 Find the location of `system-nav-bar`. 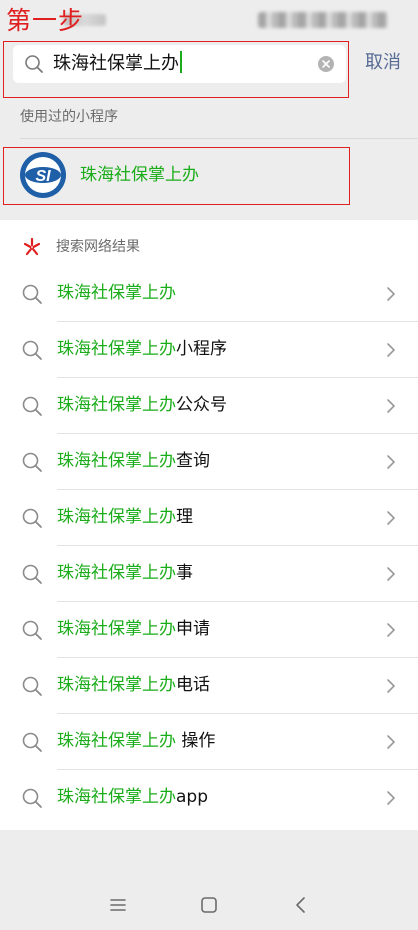

system-nav-bar is located at coordinates (209, 904).